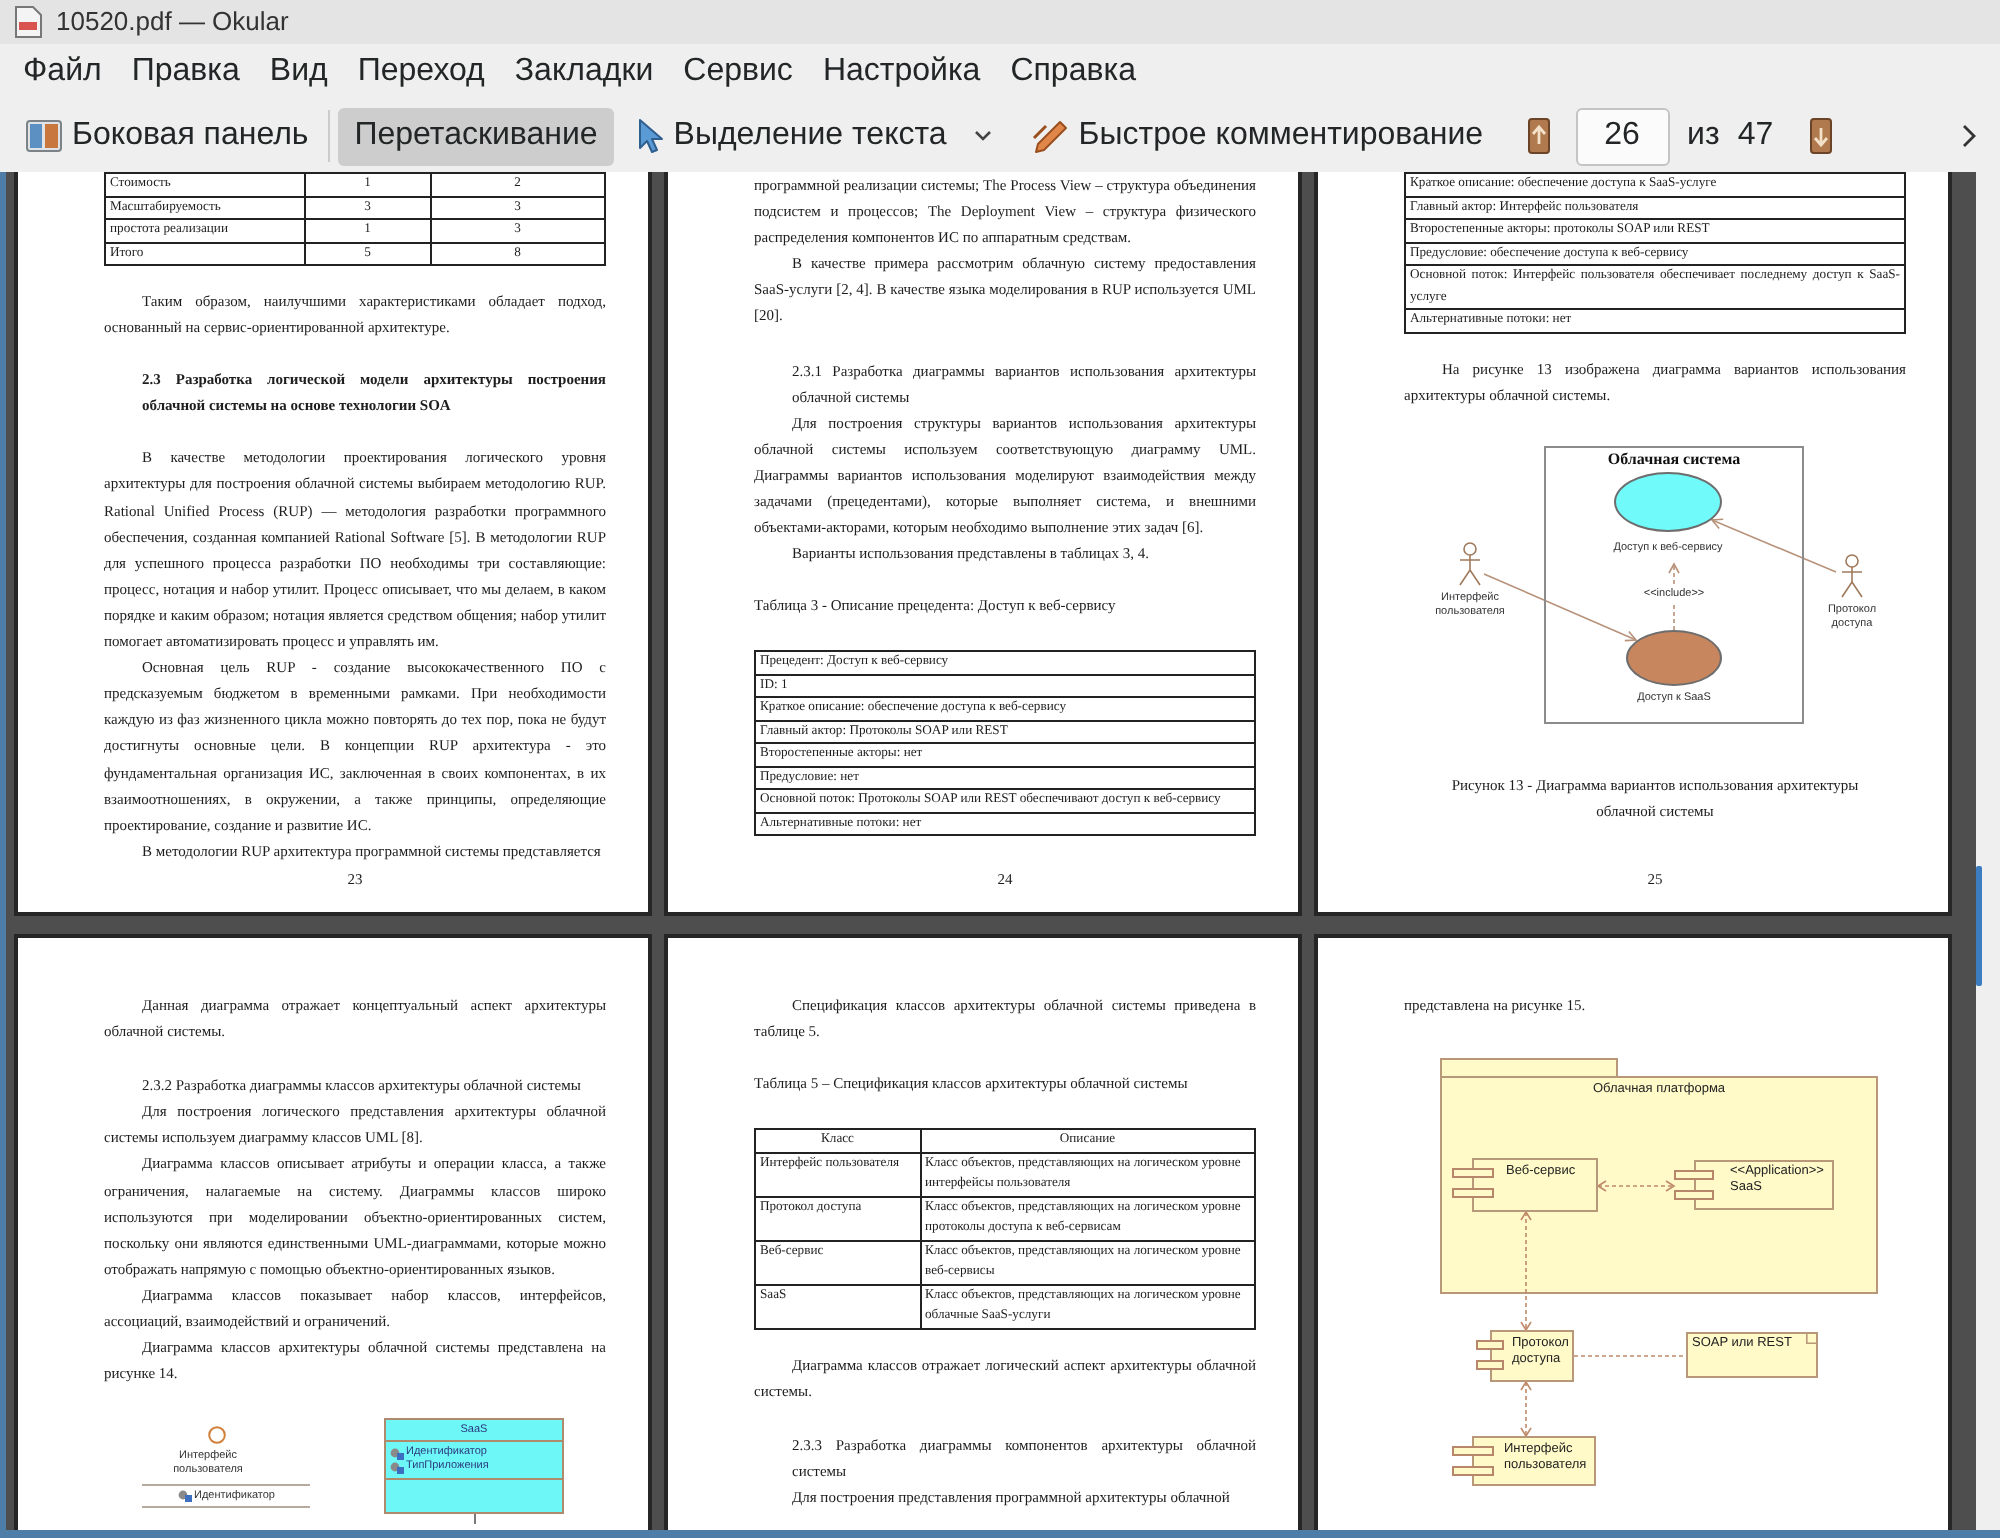 The height and width of the screenshot is (1538, 2000). I want to click on scrollbar-track, so click(1988, 851).